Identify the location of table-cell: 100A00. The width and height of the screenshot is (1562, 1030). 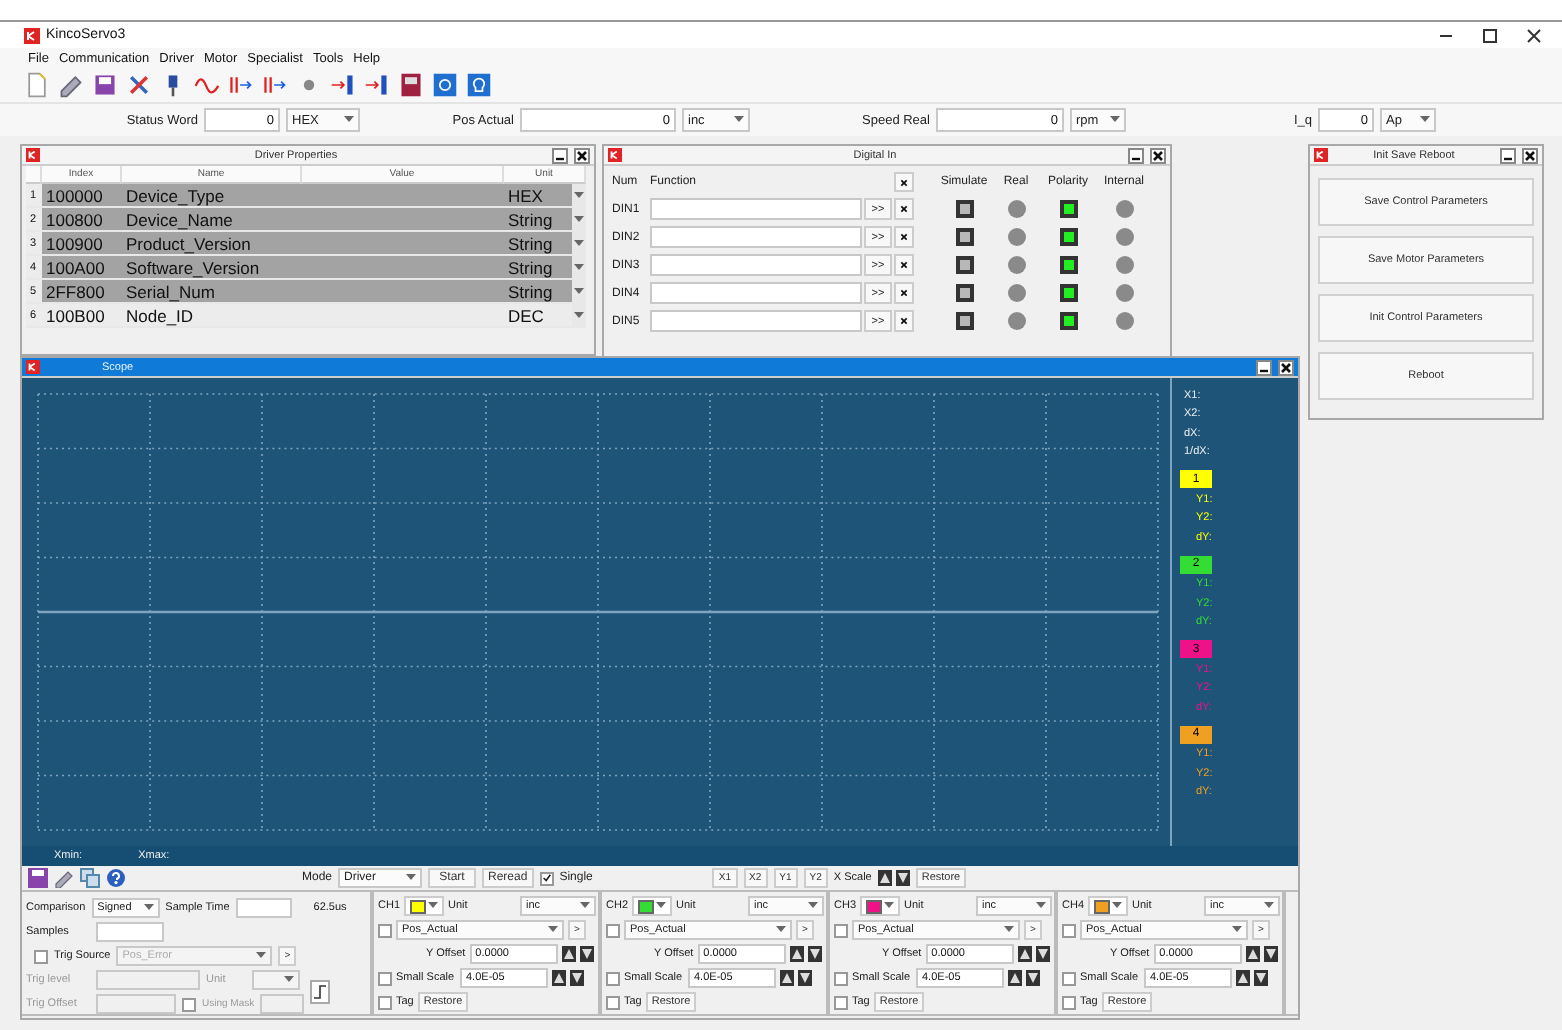
(82, 268).